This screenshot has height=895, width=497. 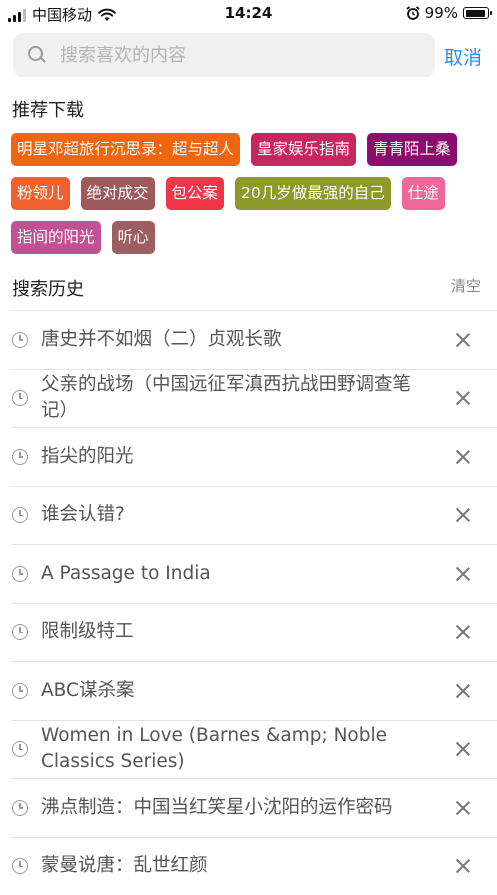 I want to click on history-item-text: 蒙曼说唐：乱世红颜, so click(x=226, y=866).